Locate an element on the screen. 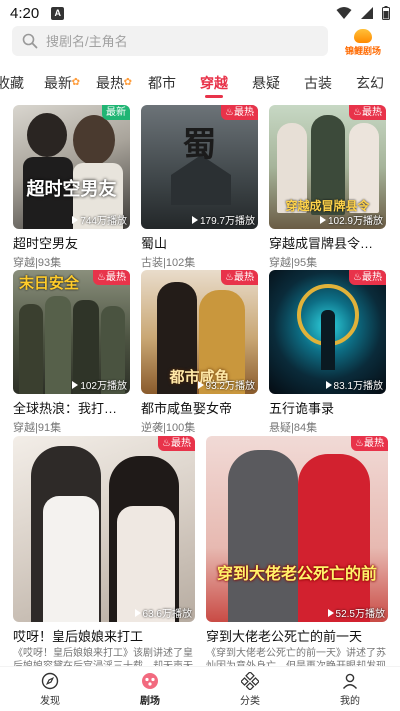  drama-poster: ♨最热 83.1万播放 is located at coordinates (327, 332).